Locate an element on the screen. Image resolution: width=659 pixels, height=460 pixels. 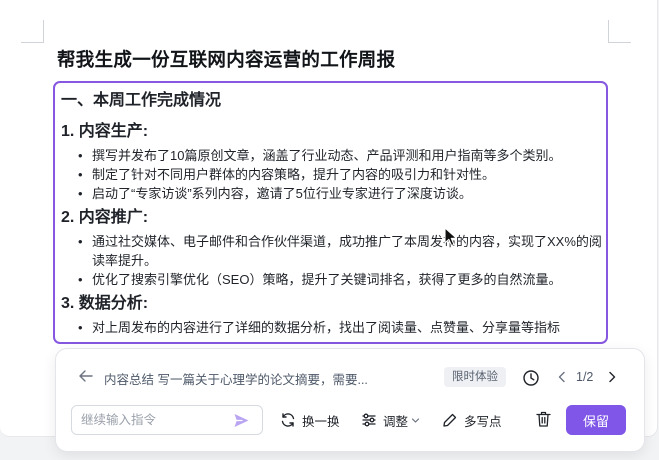
adjust-label: 调整 is located at coordinates (396, 421).